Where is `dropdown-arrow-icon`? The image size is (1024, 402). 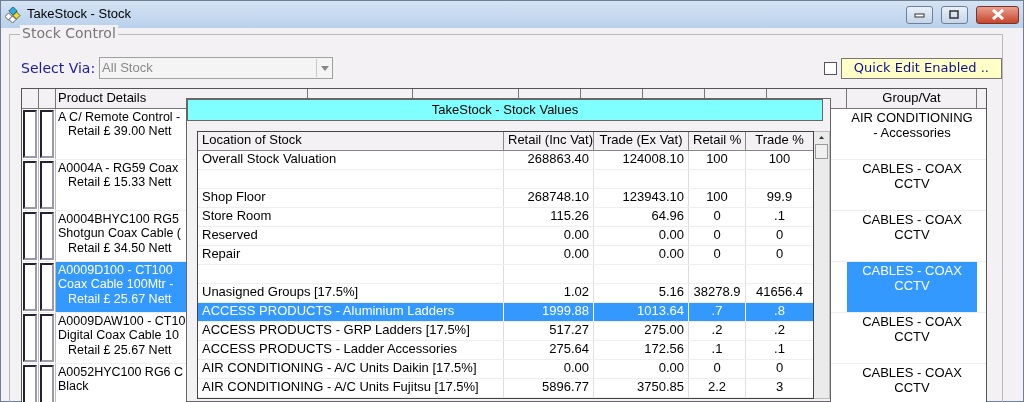 dropdown-arrow-icon is located at coordinates (324, 68).